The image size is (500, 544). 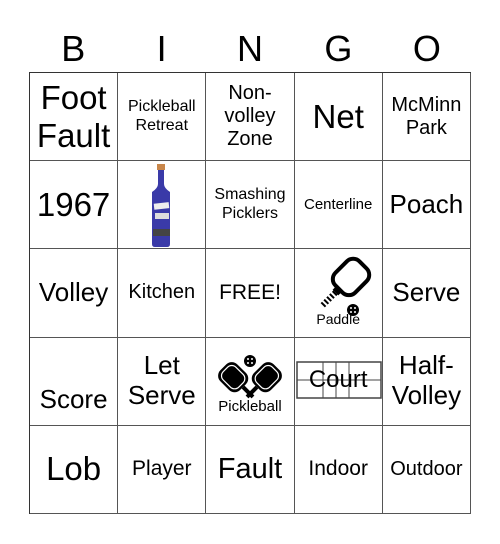 I want to click on cell-text-line: Centerline, so click(x=338, y=205).